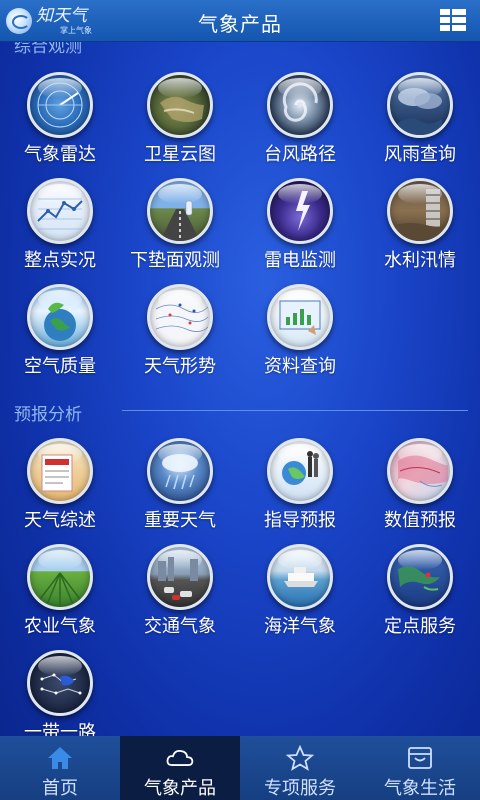 The image size is (480, 800). What do you see at coordinates (420, 154) in the screenshot?
I see `grid-item-label: 风雨查询` at bounding box center [420, 154].